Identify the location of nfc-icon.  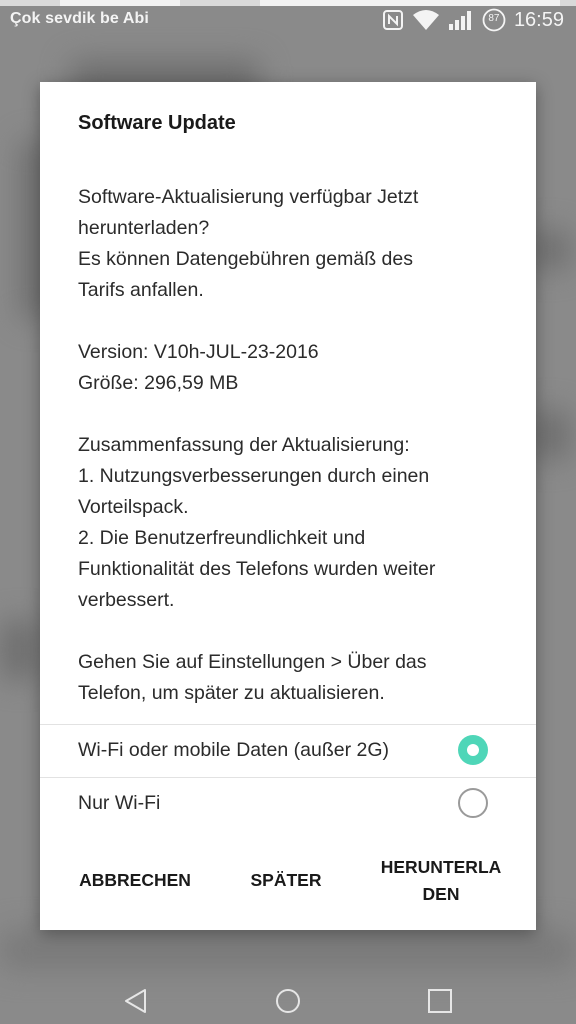
(393, 20).